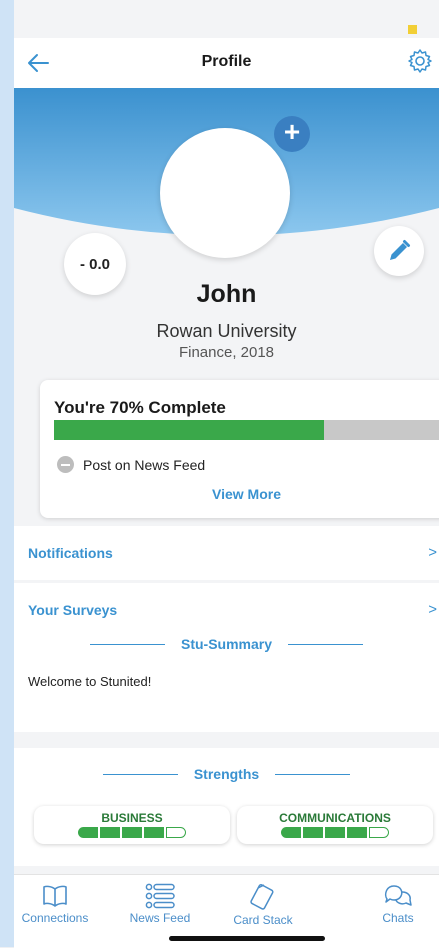  I want to click on strengths-section: Strengths BUSINESS COMMUNICATIONS, so click(226, 807).